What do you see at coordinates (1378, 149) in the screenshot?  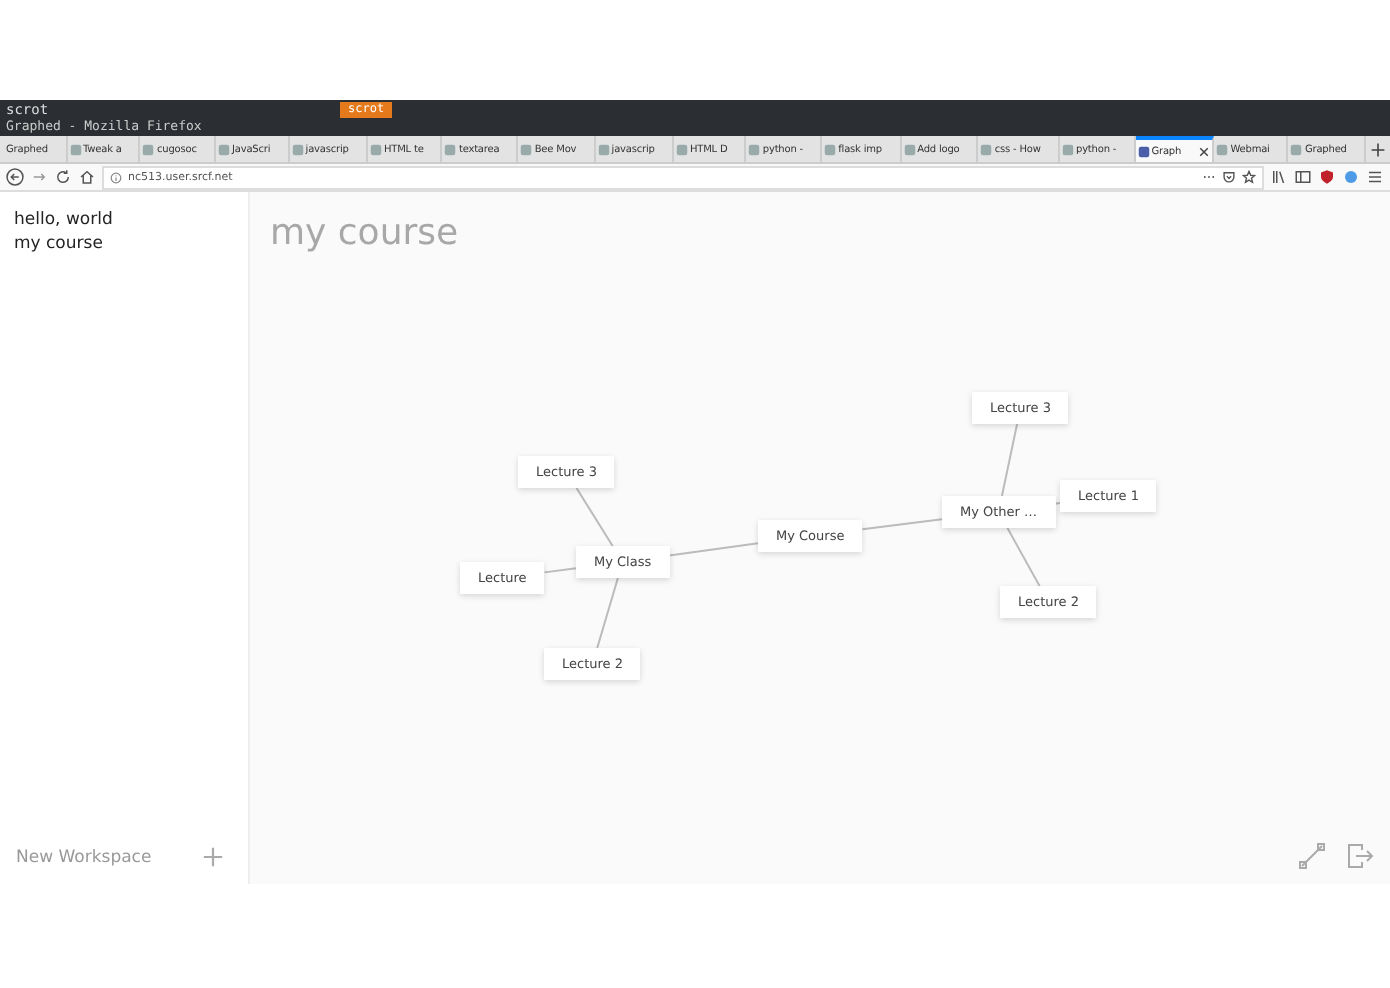 I see `new-tab-icon` at bounding box center [1378, 149].